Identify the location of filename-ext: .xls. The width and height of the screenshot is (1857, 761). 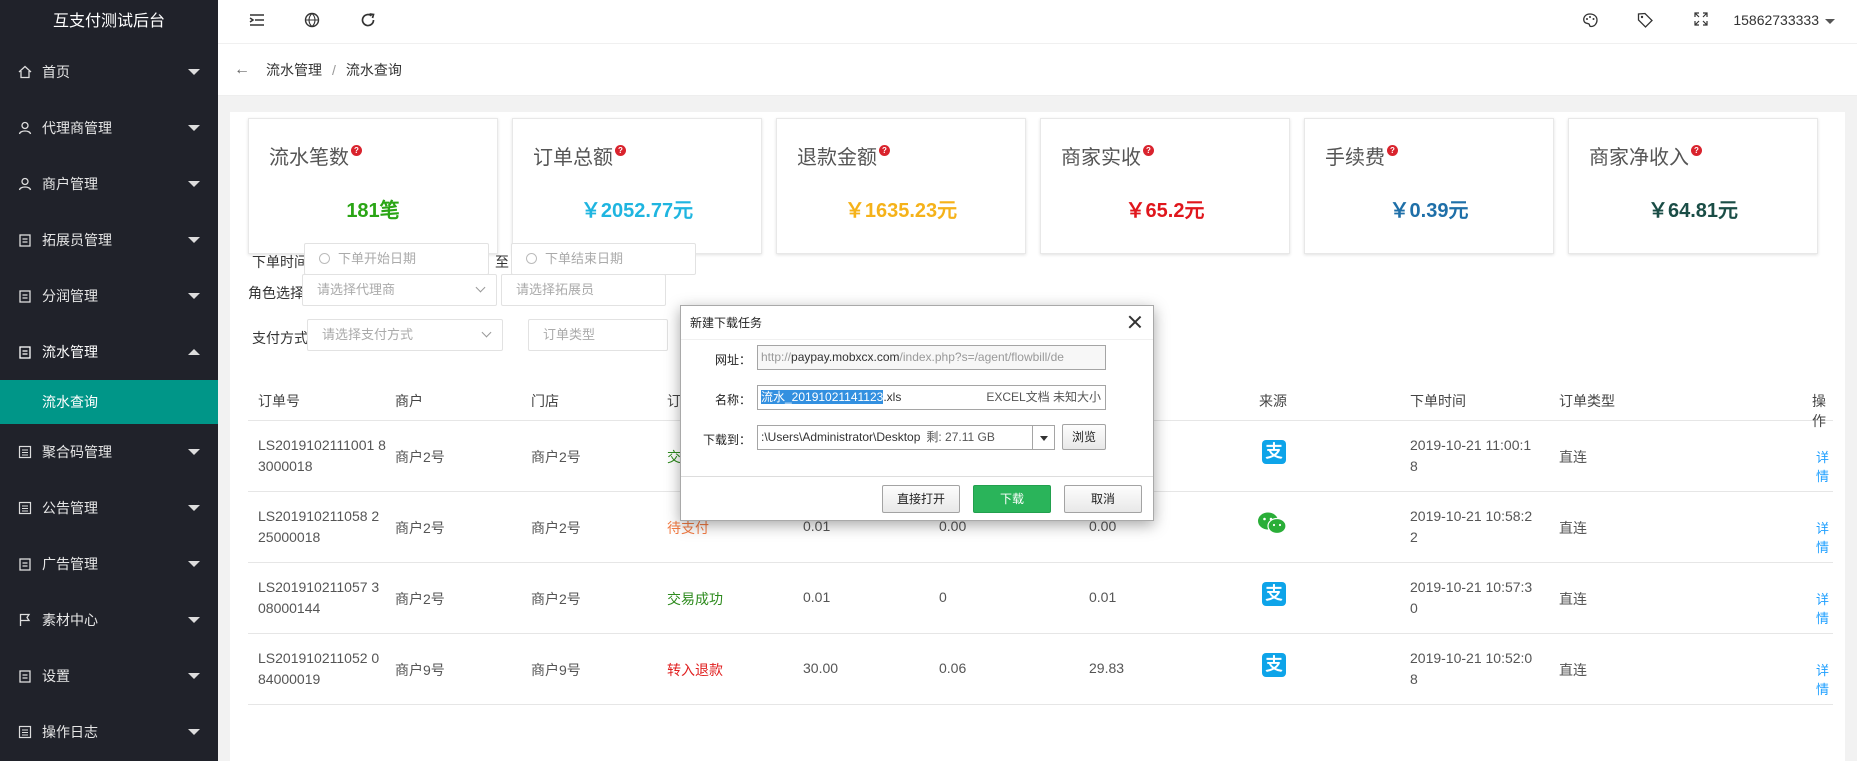
(892, 397).